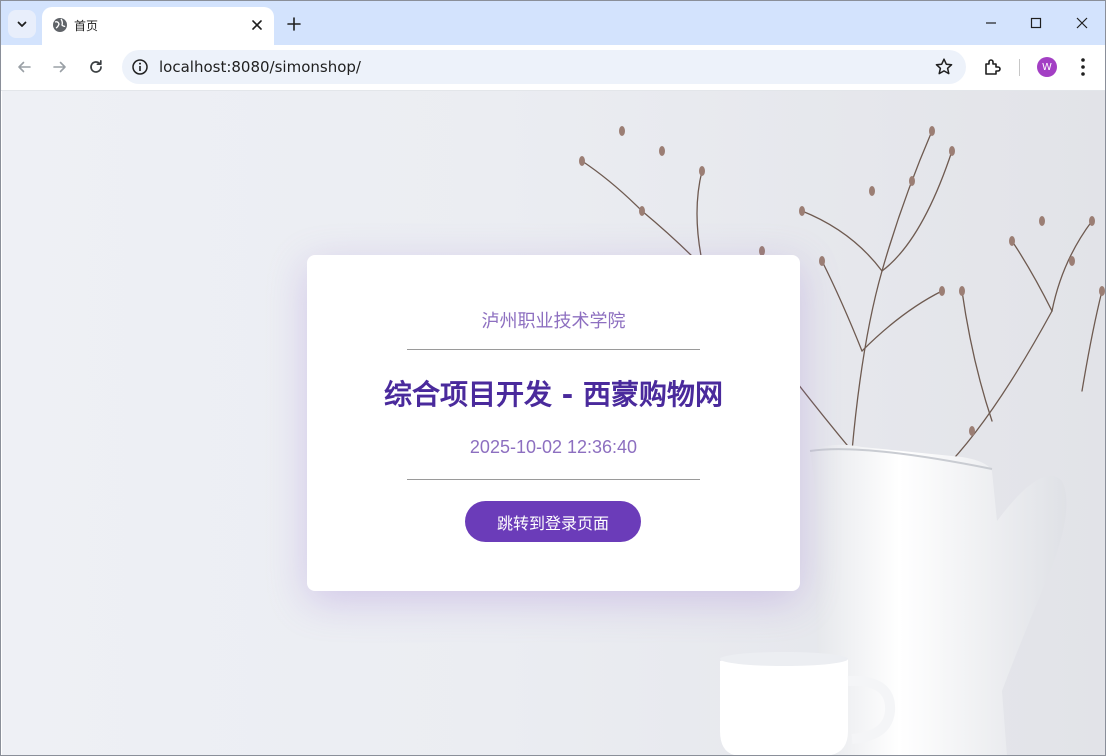  I want to click on tab-strip: 首页, so click(553, 23).